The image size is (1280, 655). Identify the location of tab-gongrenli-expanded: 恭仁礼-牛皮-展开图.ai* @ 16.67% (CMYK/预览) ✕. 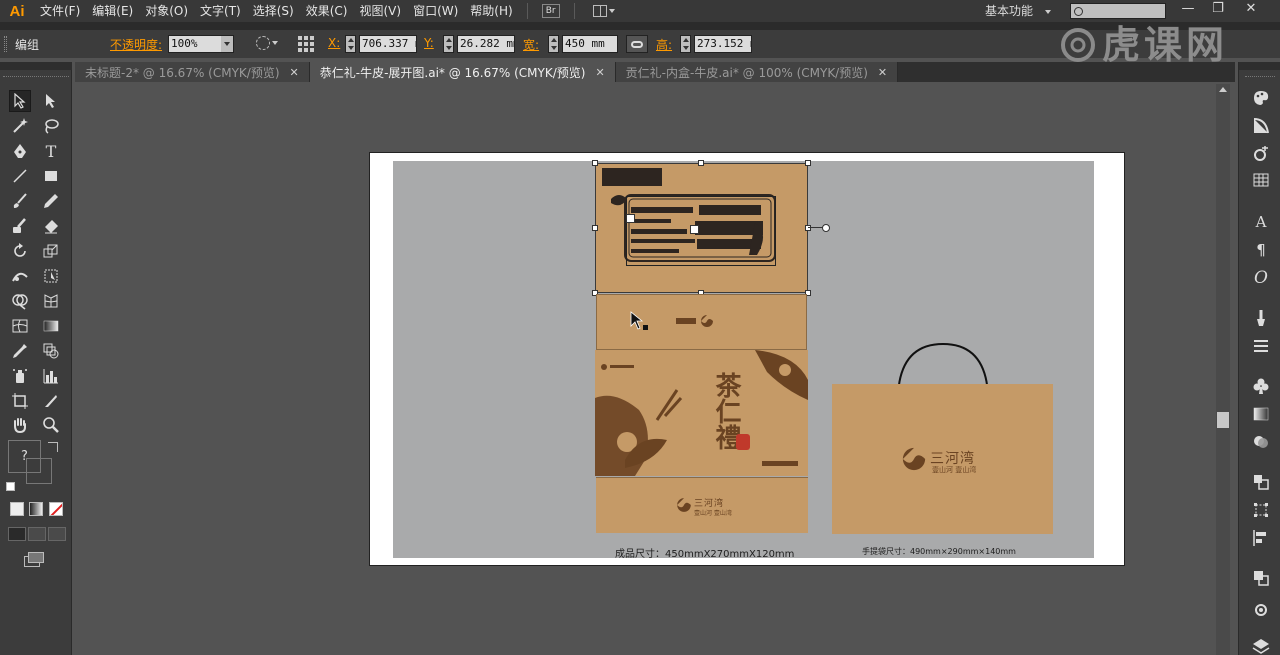
(462, 72).